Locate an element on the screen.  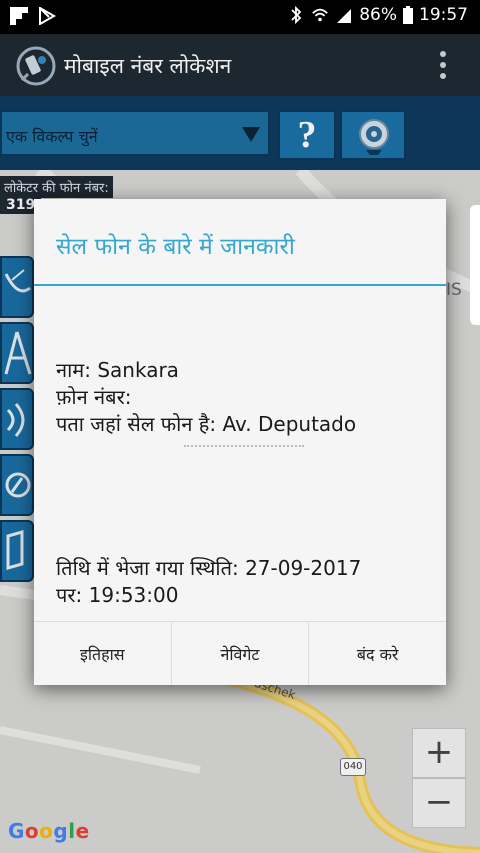
status-time: 19:57 is located at coordinates (443, 15).